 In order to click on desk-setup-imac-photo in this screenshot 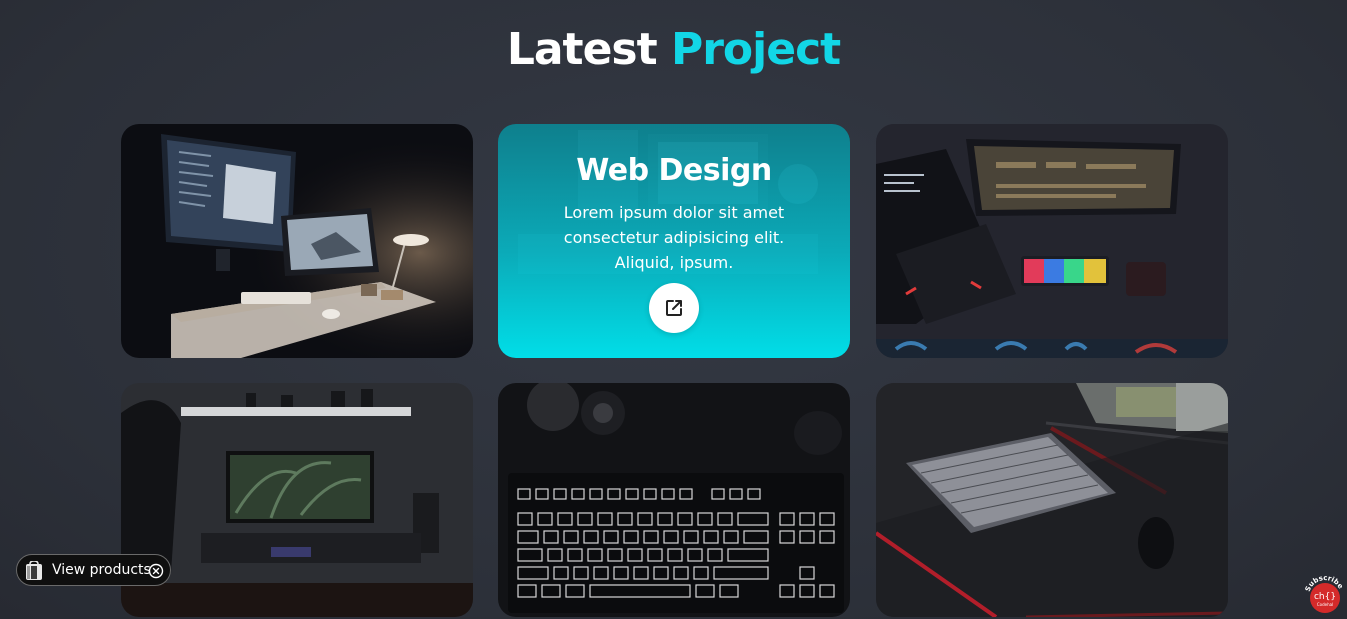, I will do `click(297, 241)`.